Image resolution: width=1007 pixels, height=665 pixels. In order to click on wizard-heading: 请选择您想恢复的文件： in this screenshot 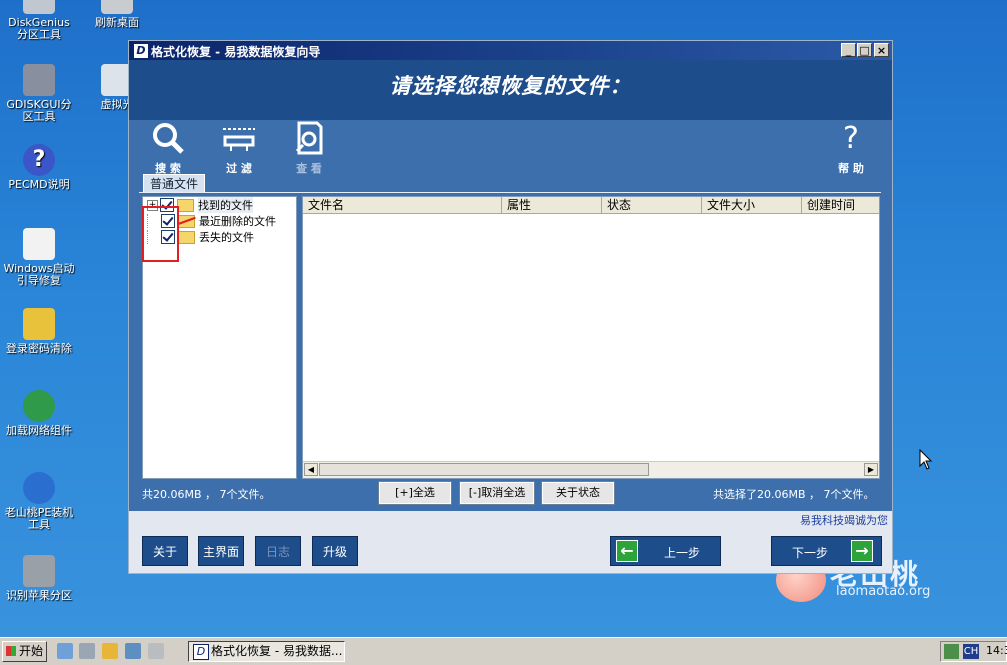, I will do `click(510, 86)`.